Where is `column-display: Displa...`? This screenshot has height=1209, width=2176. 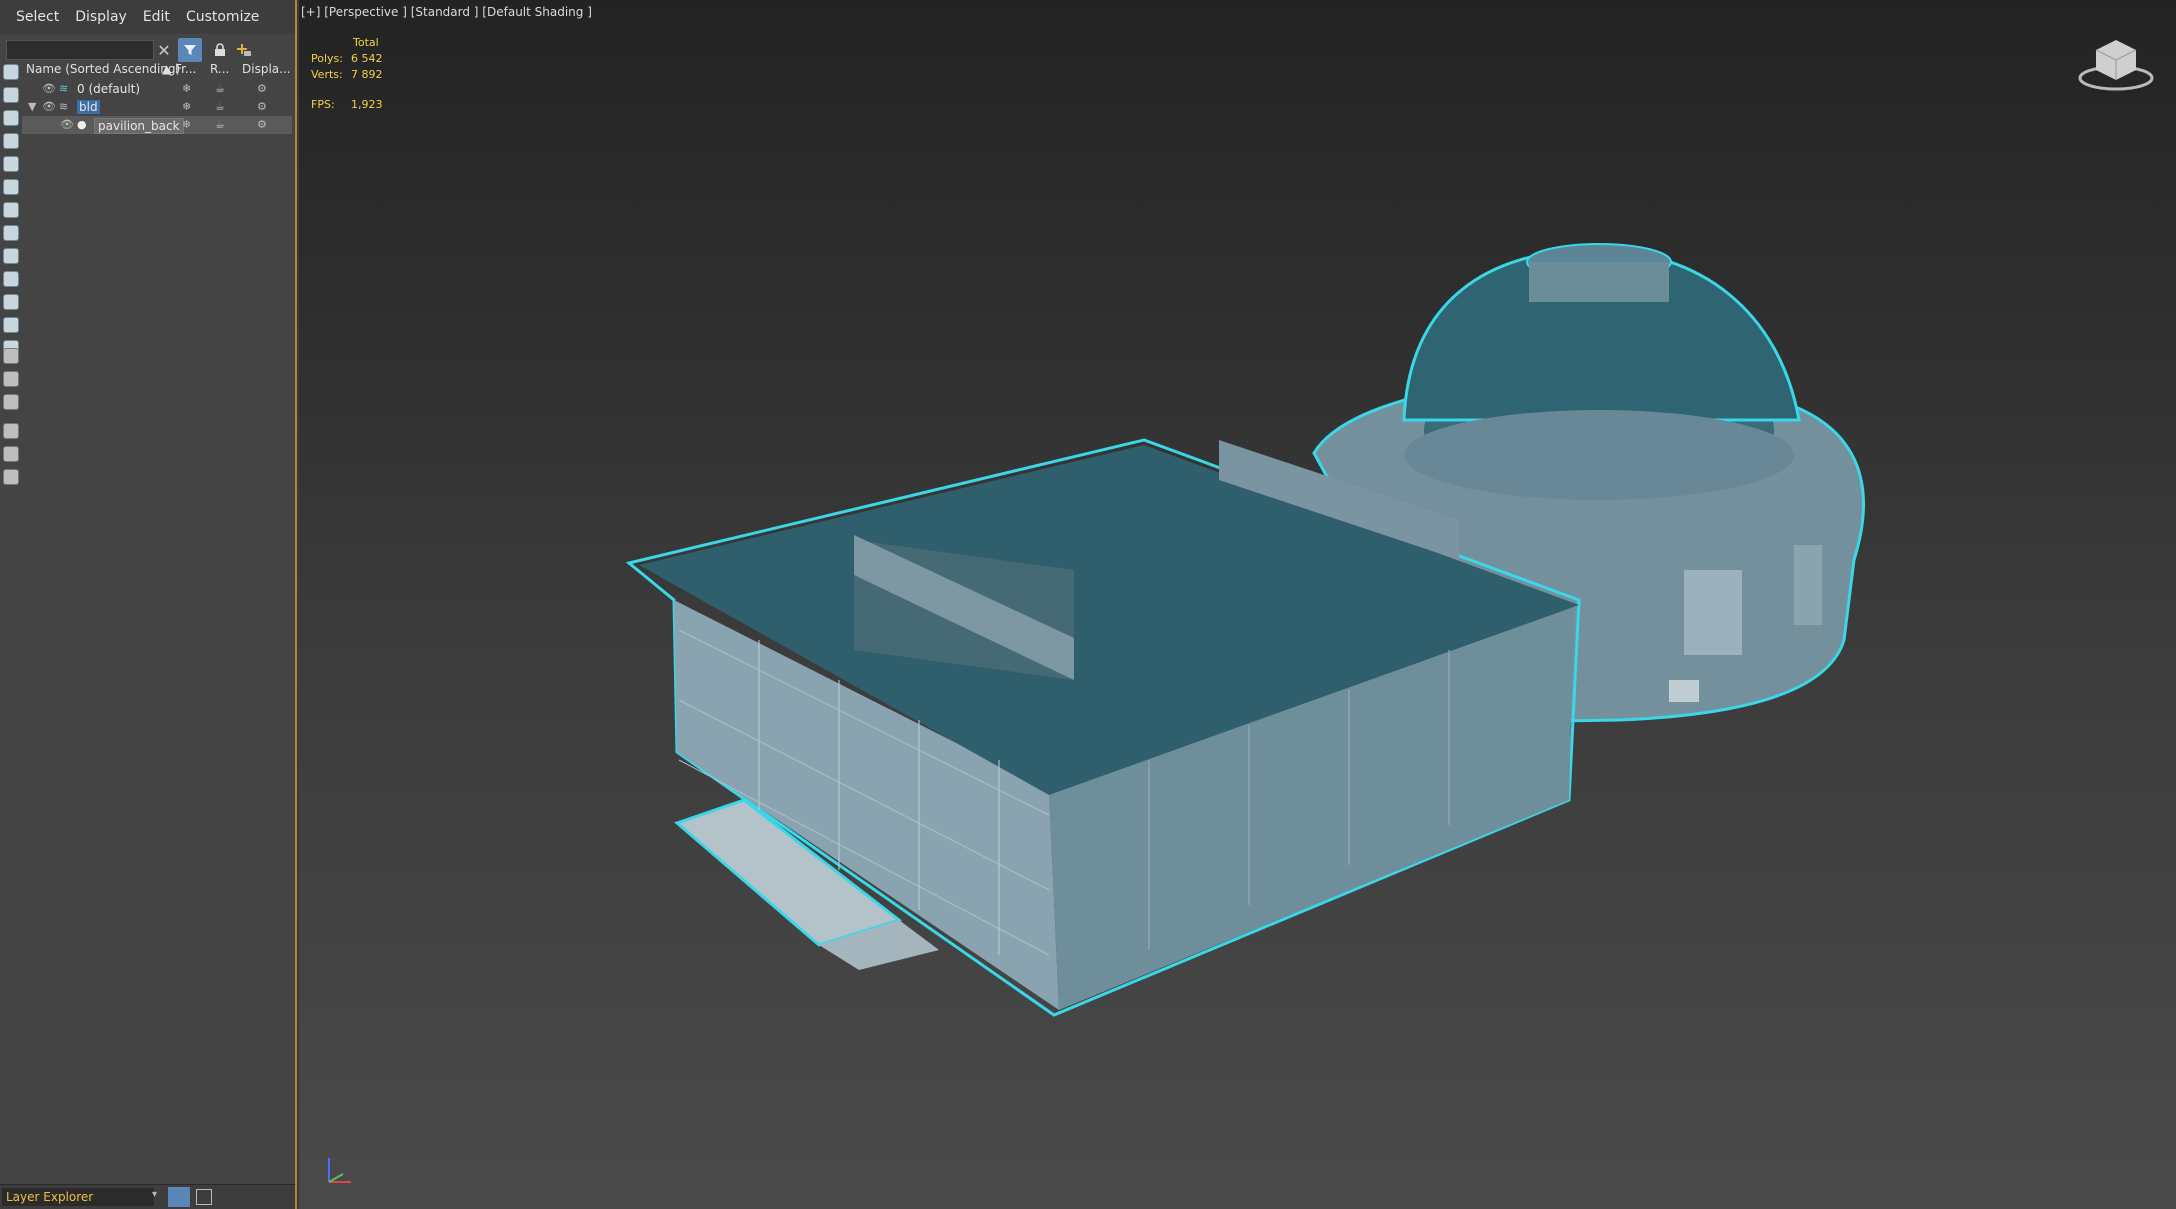 column-display: Displa... is located at coordinates (266, 69).